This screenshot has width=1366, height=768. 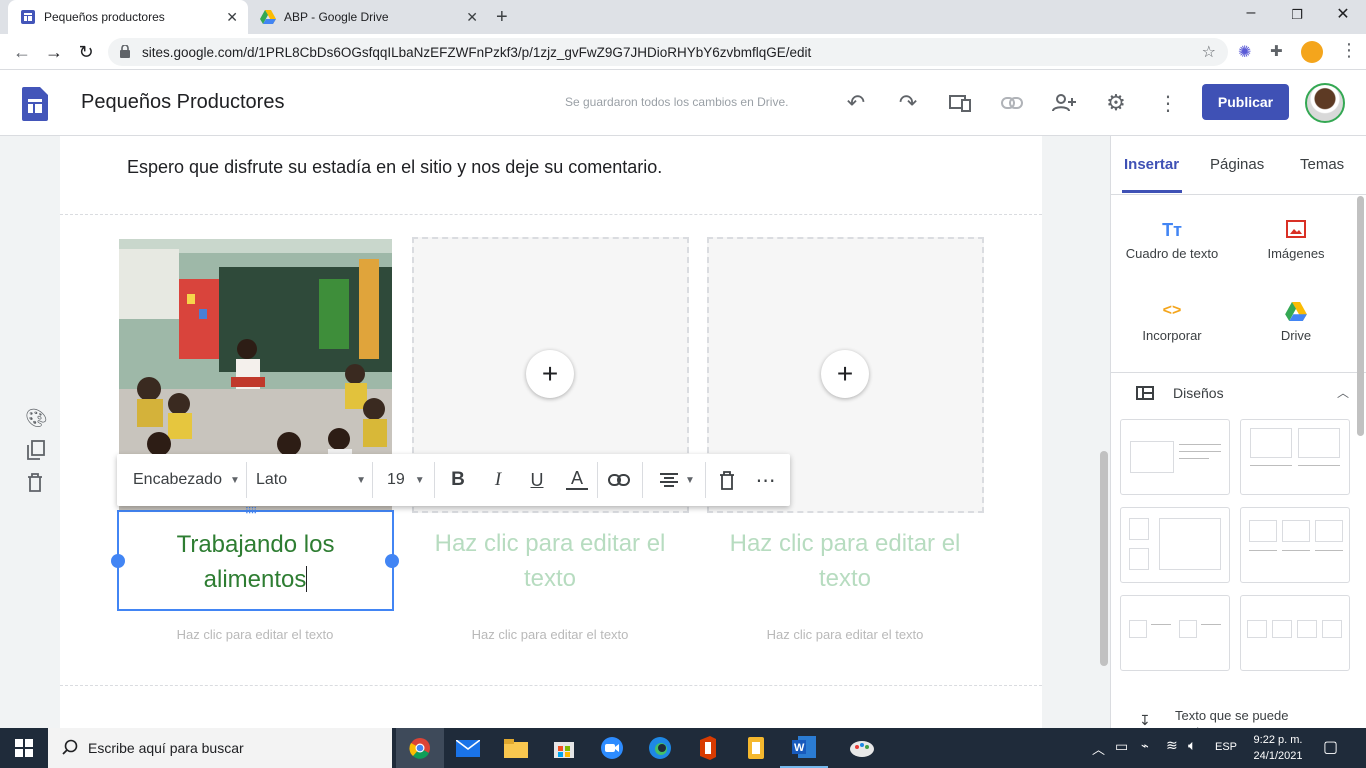 I want to click on edge-taskbar-icon, so click(x=660, y=748).